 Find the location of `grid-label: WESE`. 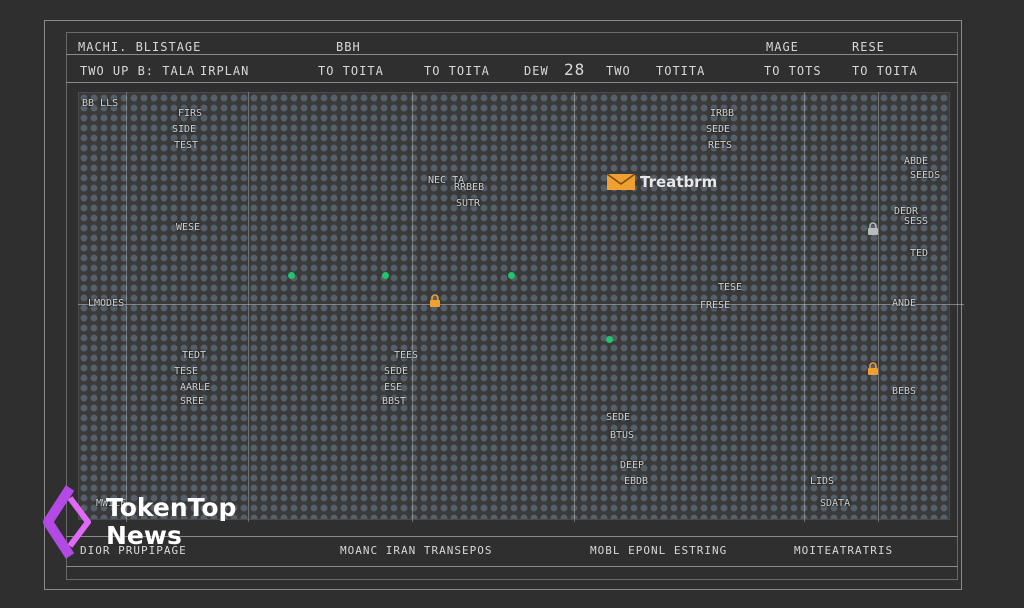

grid-label: WESE is located at coordinates (188, 227).